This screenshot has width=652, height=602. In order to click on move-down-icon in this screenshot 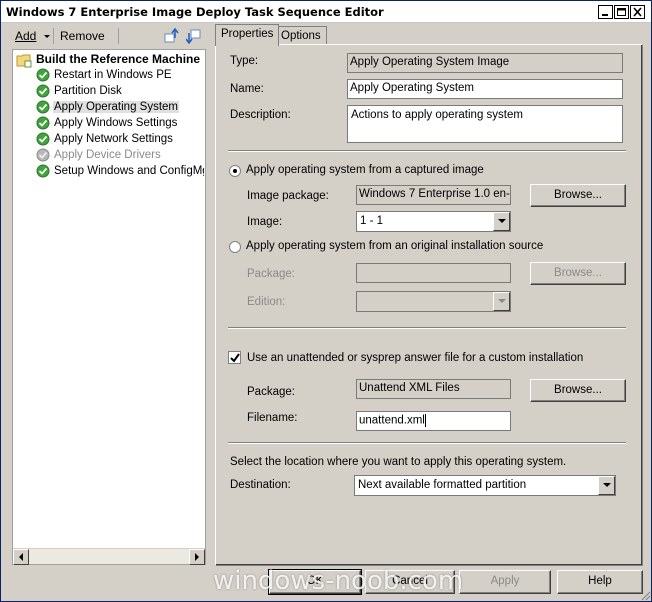, I will do `click(193, 37)`.